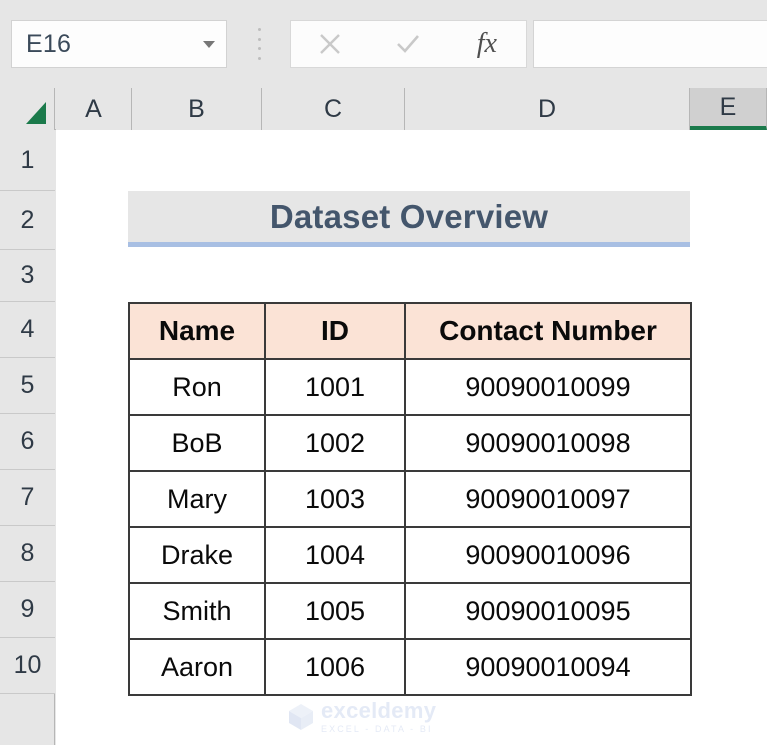 This screenshot has width=767, height=745. I want to click on select-all-triangle-icon, so click(36, 113).